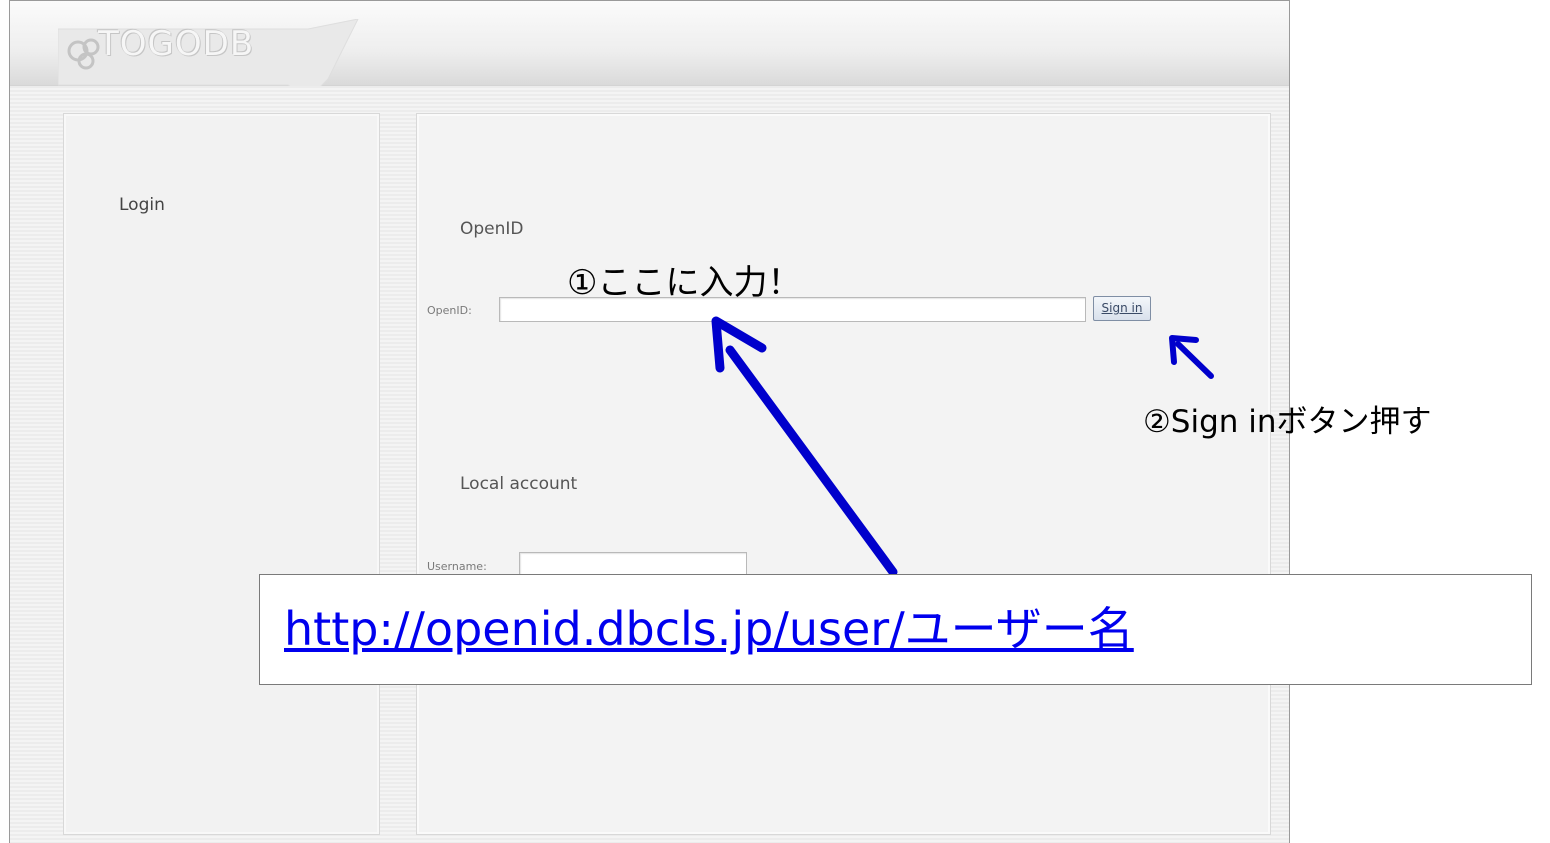 This screenshot has width=1550, height=843. Describe the element at coordinates (649, 50) in the screenshot. I see `header-bar: TOGODB` at that location.